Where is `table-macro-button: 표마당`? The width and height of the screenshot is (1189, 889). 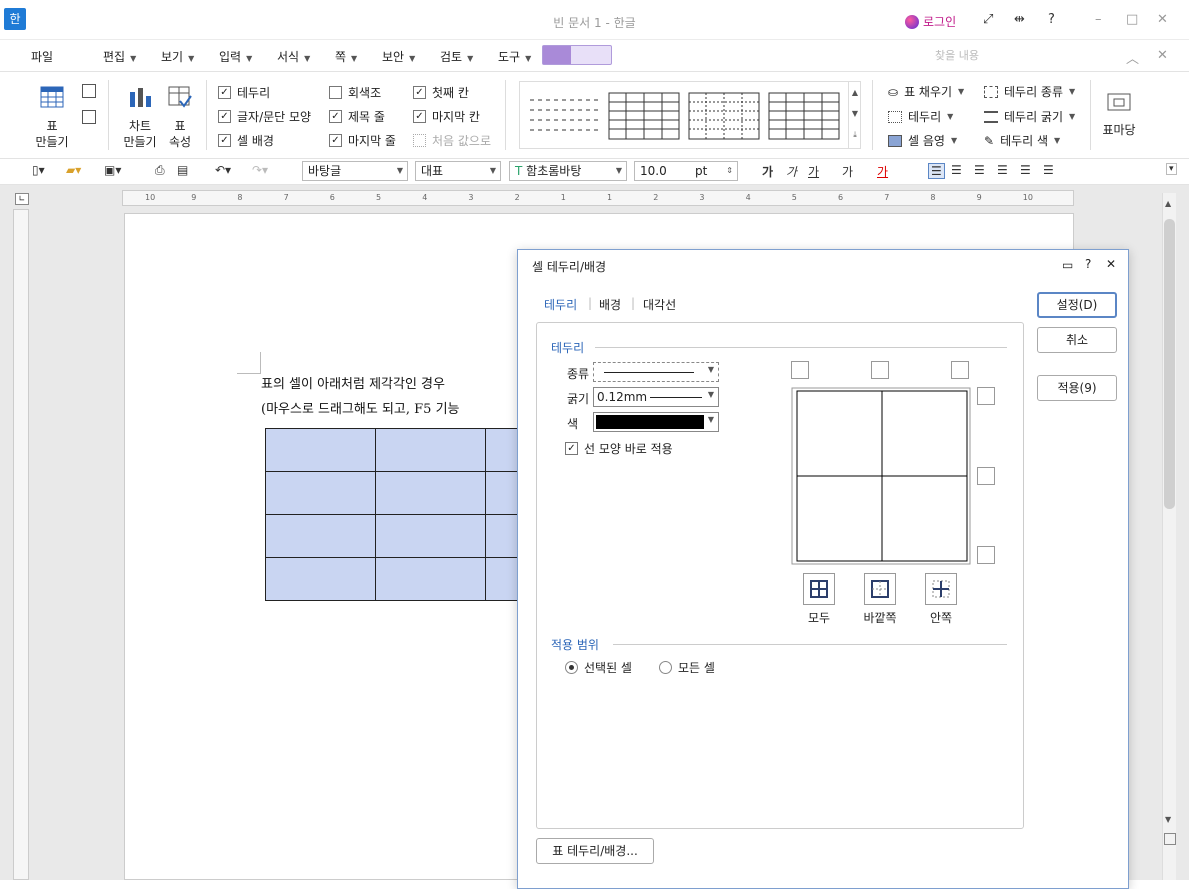 table-macro-button: 표마당 is located at coordinates (1119, 114).